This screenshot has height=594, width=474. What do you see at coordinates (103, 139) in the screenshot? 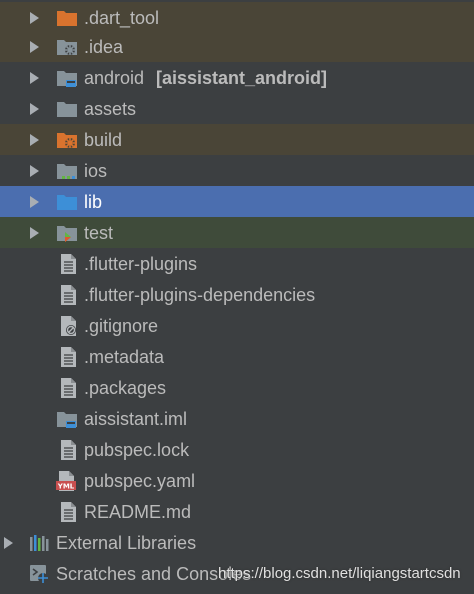
I see `tree-item-label: build` at bounding box center [103, 139].